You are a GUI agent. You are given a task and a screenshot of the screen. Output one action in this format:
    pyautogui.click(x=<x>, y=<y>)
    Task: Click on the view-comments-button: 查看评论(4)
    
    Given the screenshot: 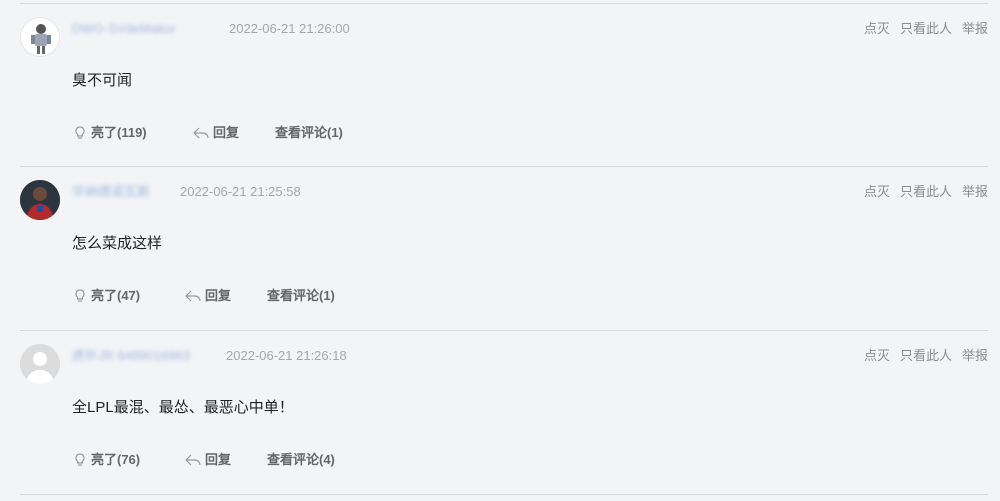 What is the action you would take?
    pyautogui.click(x=301, y=460)
    